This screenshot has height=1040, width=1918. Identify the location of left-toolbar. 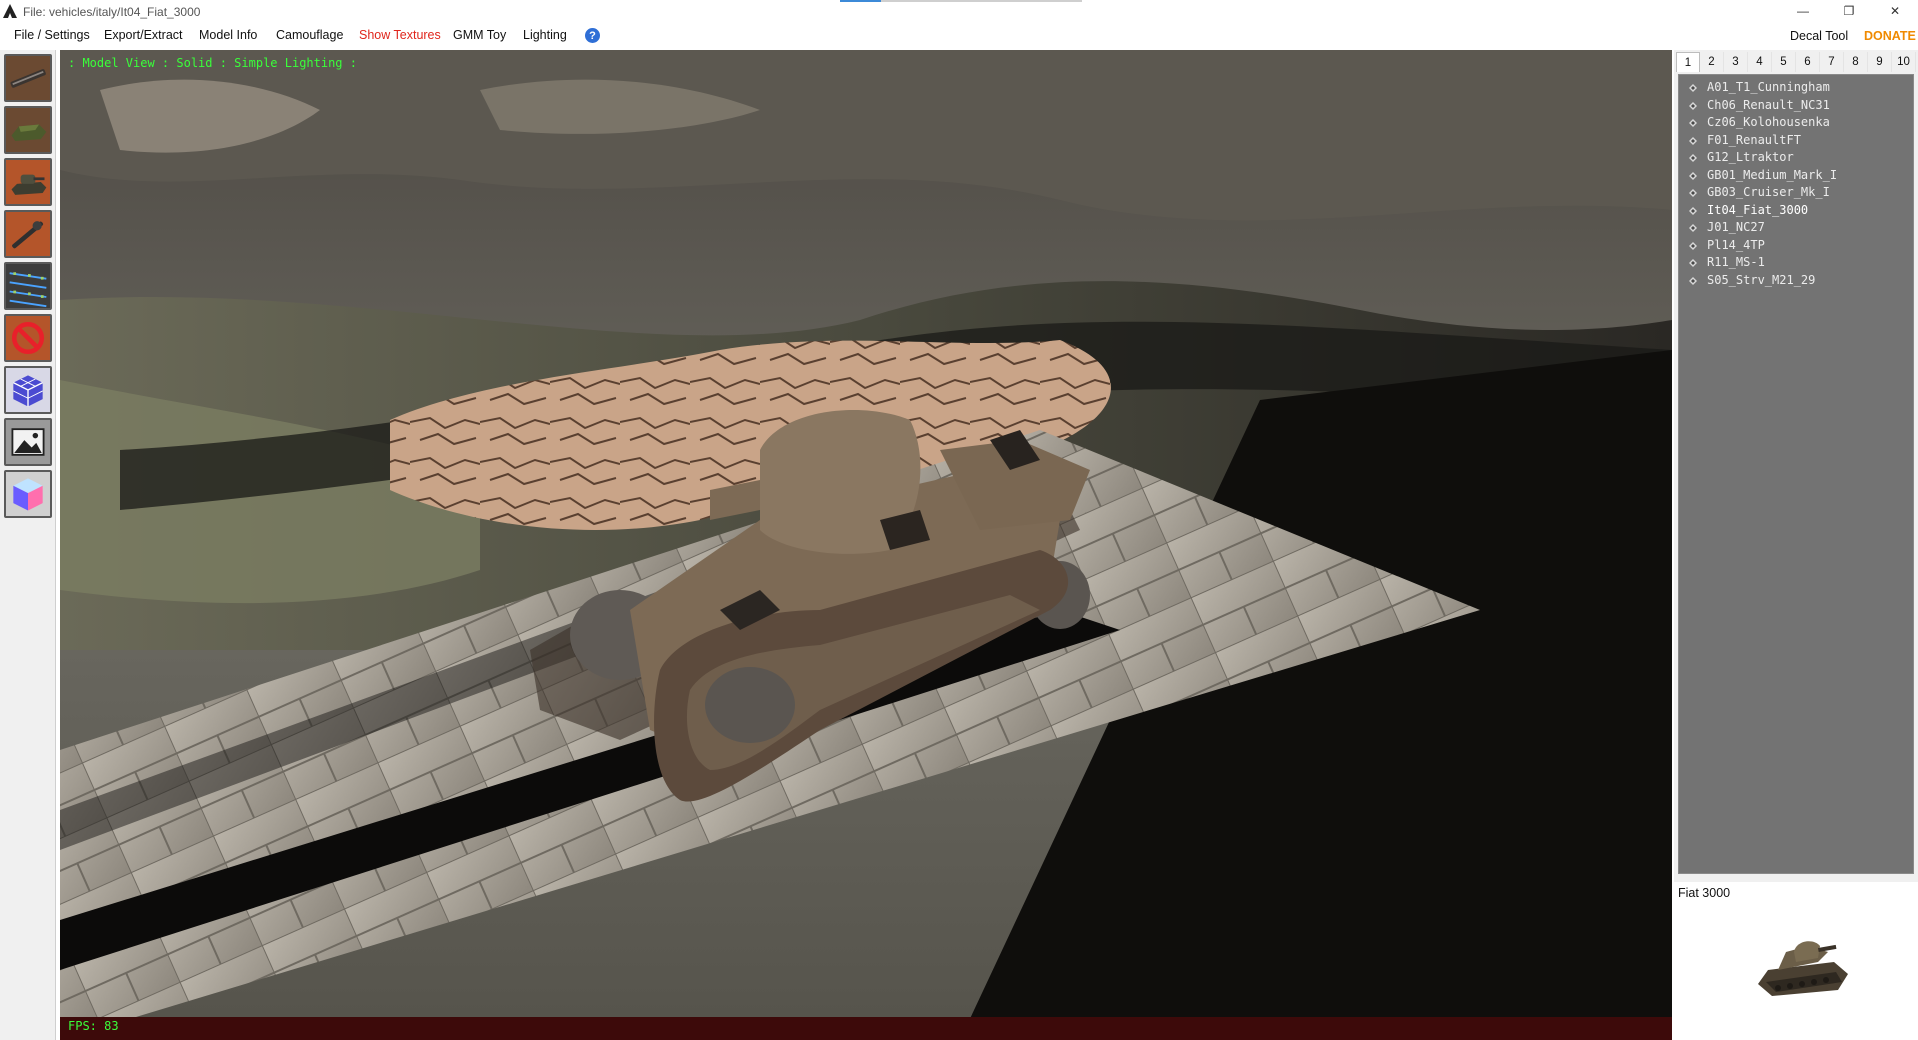
(28, 545).